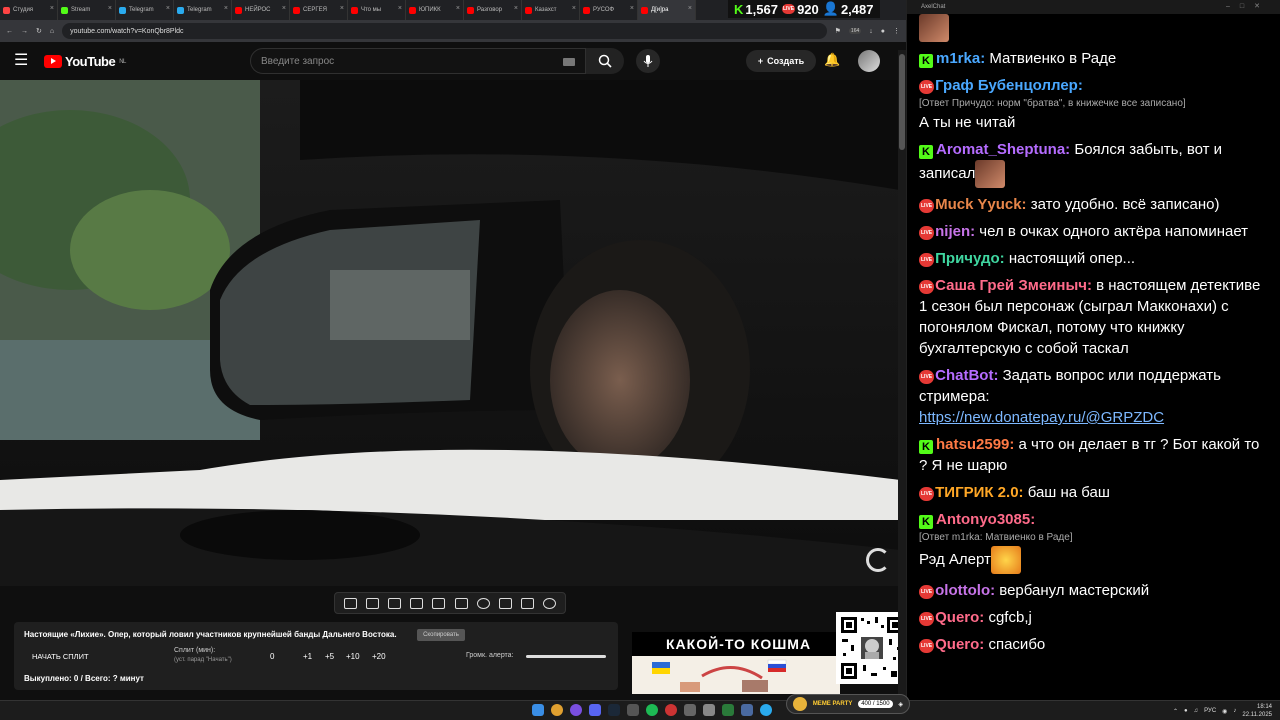 This screenshot has height=720, width=1280. Describe the element at coordinates (261, 10) in the screenshot. I see `browser-tab: НЕЙРОС ×` at that location.